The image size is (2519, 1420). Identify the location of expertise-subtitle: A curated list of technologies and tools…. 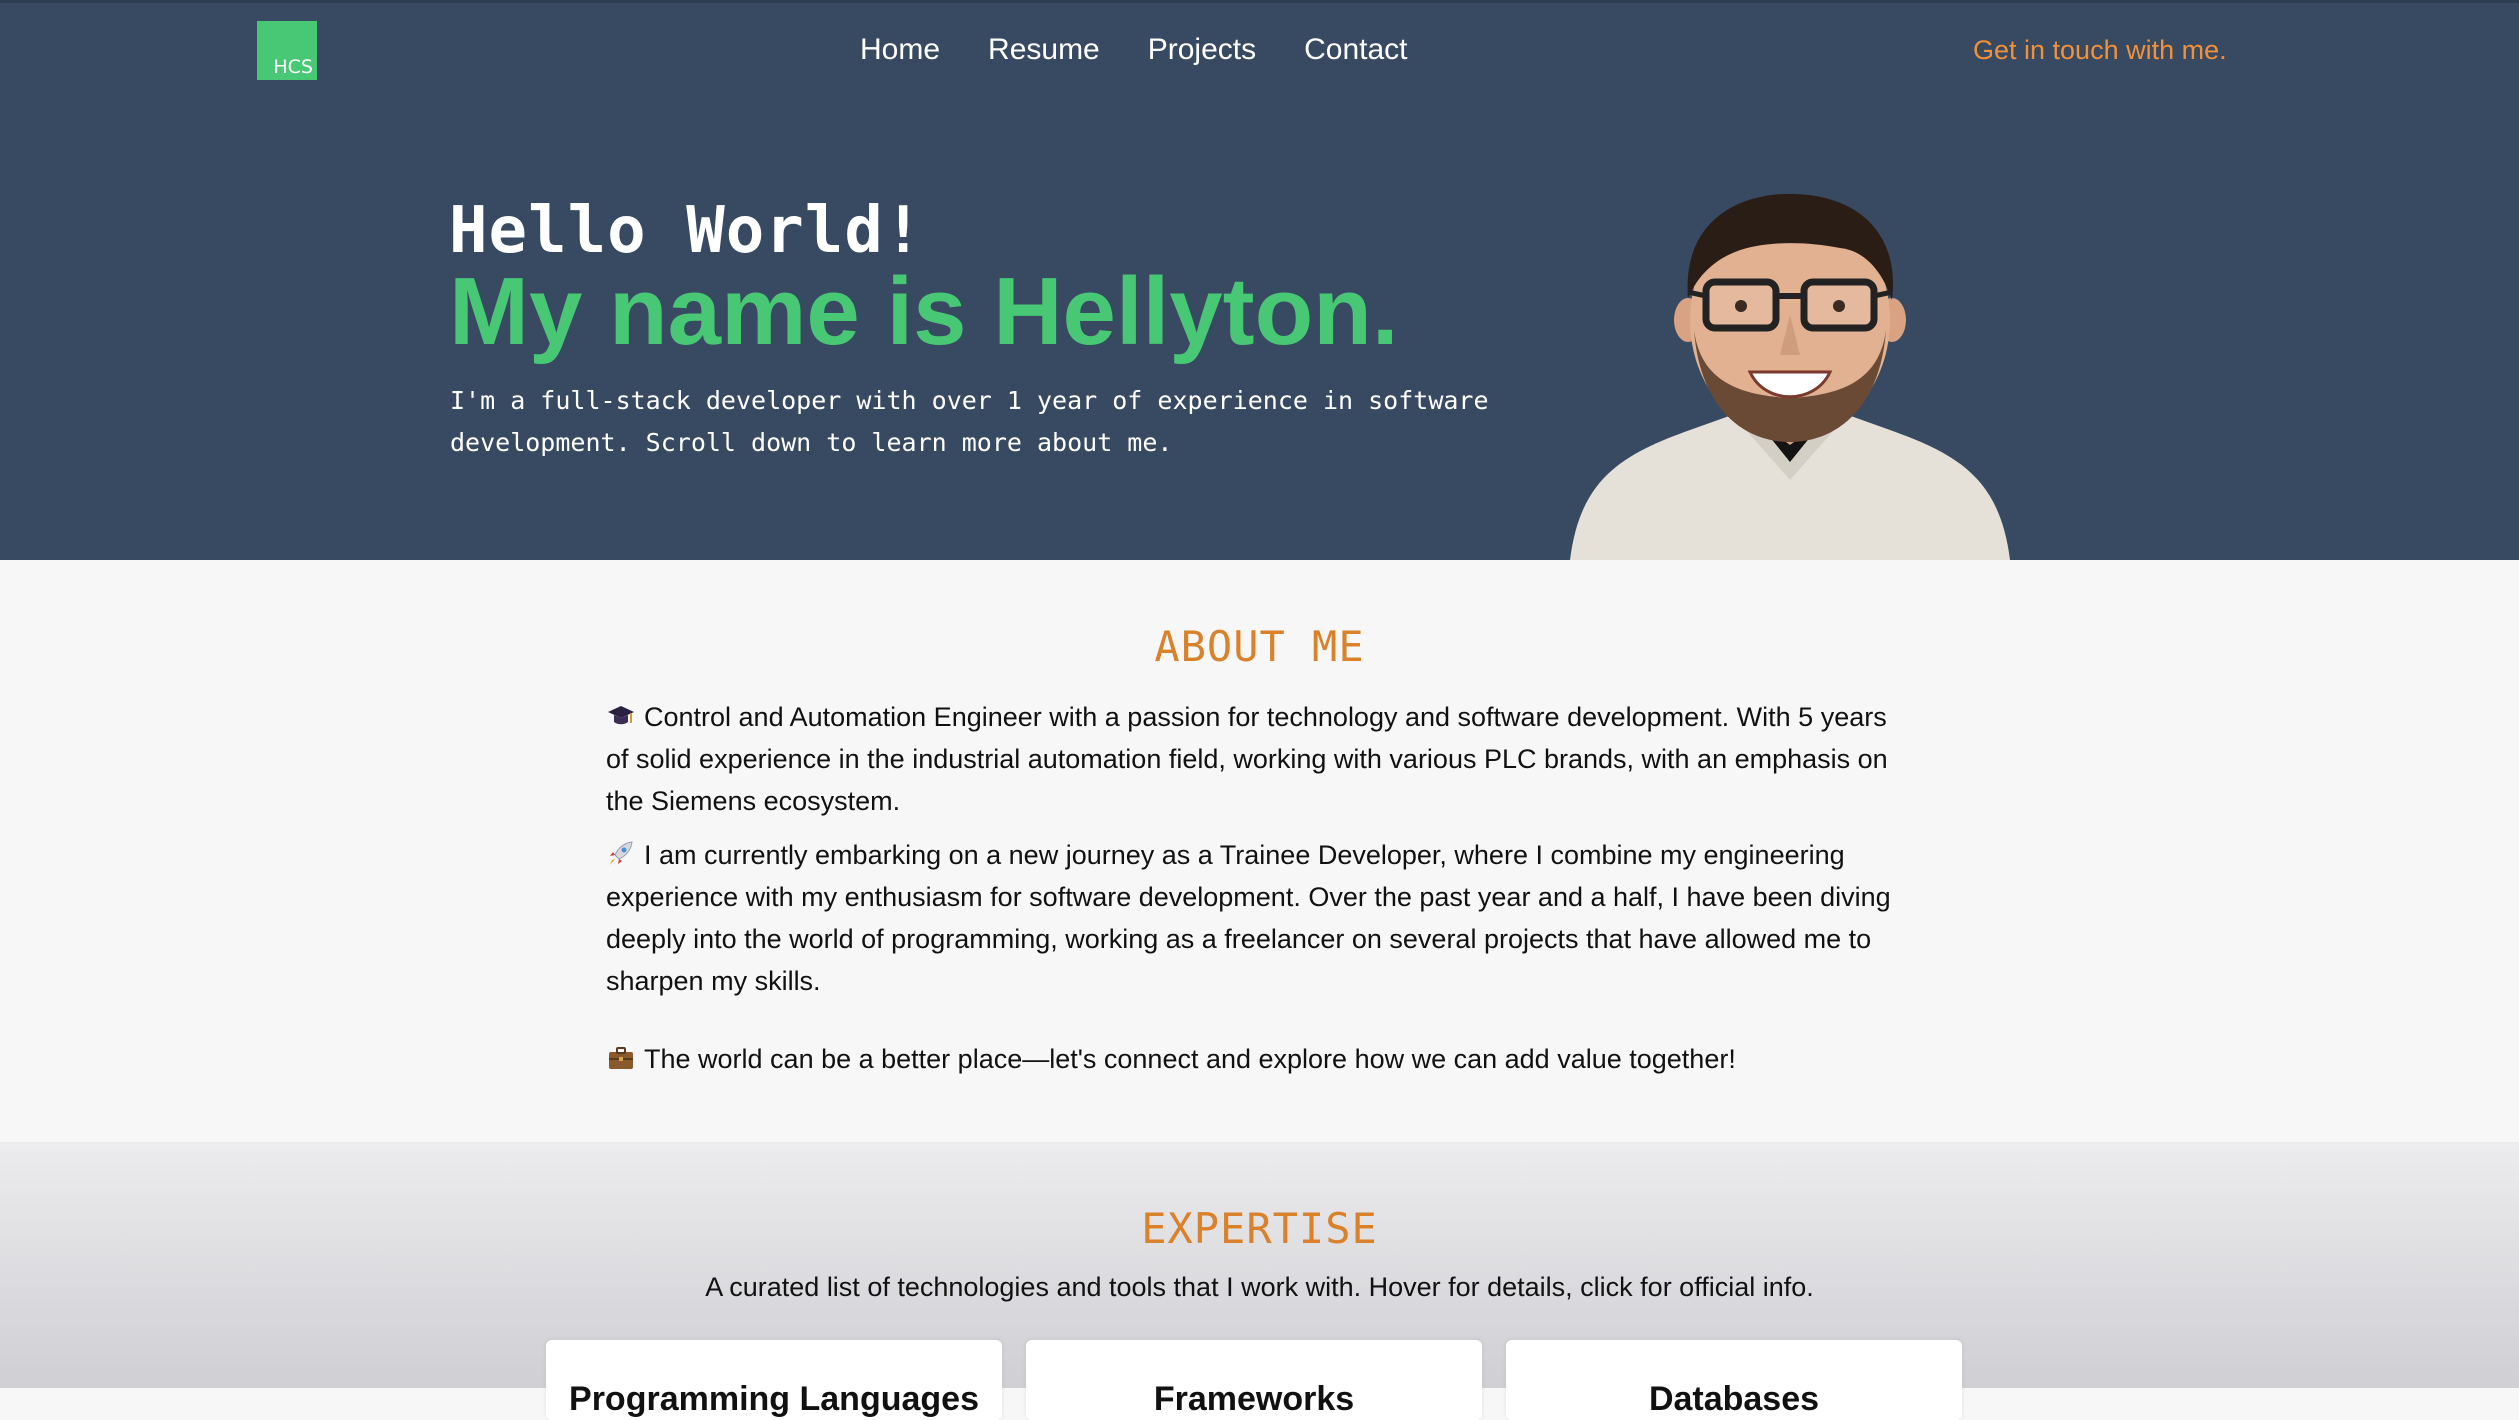
(1259, 1287).